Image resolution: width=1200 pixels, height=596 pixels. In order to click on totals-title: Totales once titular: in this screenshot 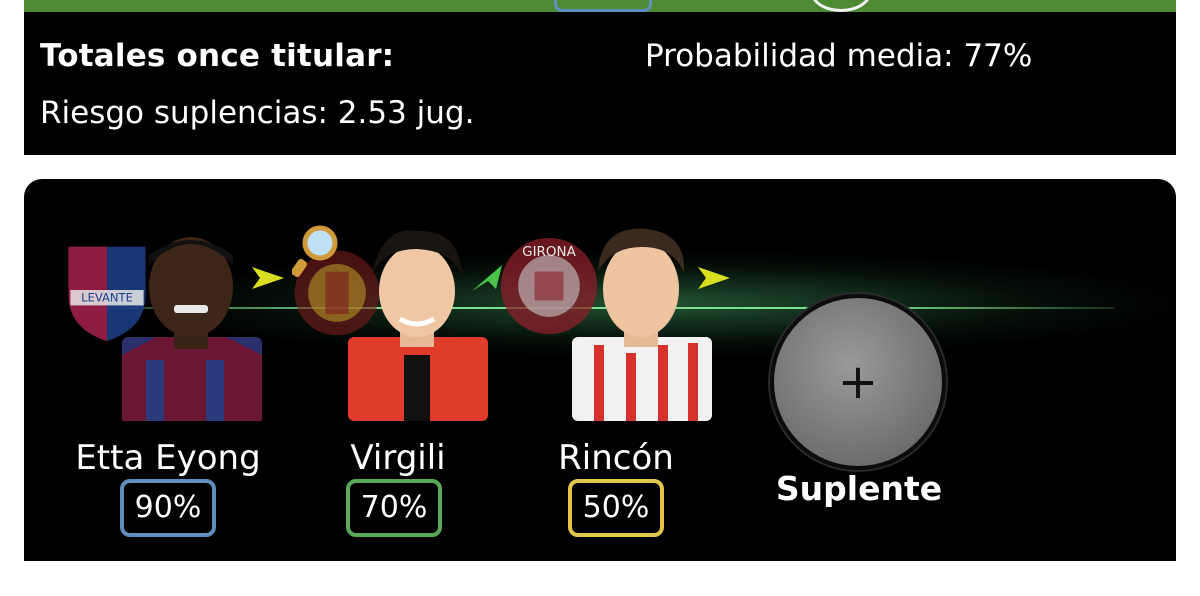, I will do `click(217, 56)`.